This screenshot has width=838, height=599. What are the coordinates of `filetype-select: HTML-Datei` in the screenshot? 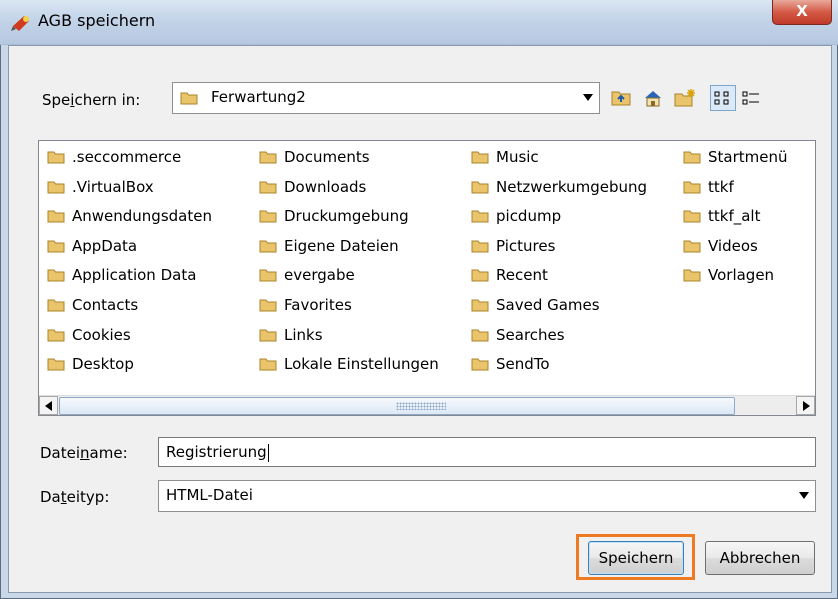 It's located at (487, 496).